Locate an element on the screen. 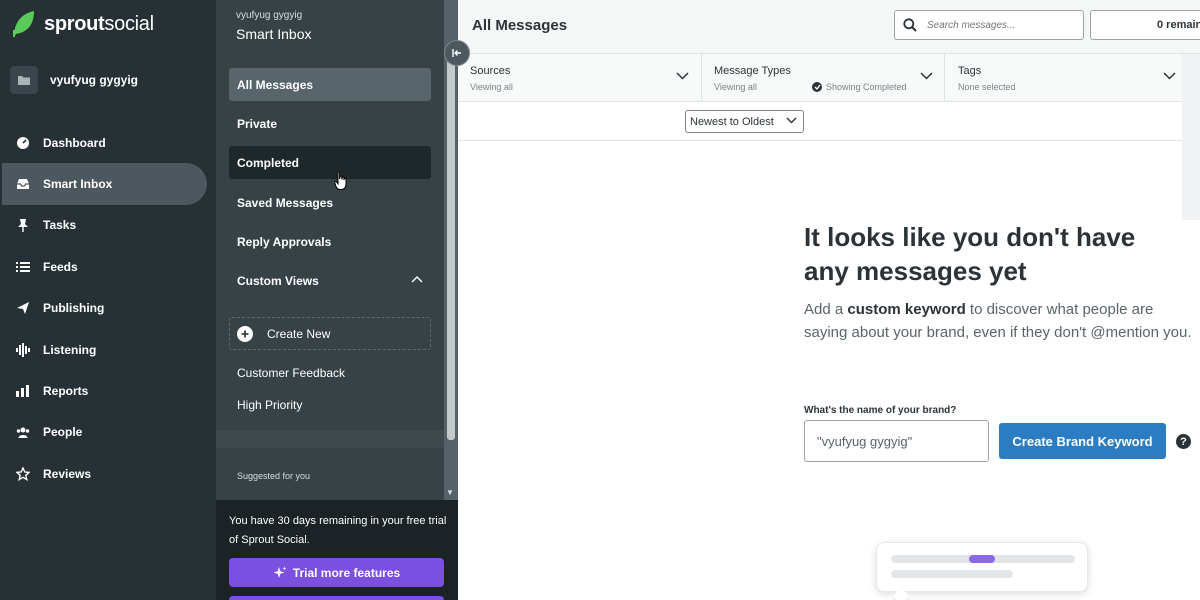 The image size is (1200, 600). panel-scrollbar: ▼ is located at coordinates (451, 250).